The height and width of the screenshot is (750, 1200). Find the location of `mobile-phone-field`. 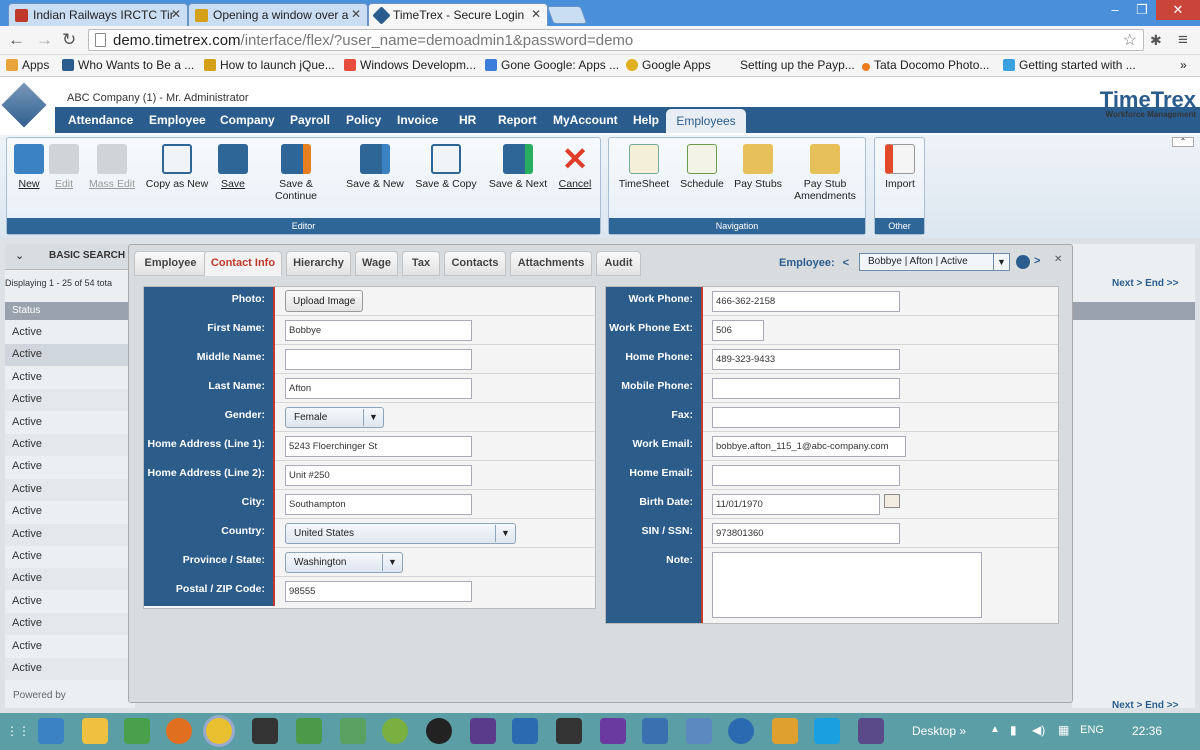

mobile-phone-field is located at coordinates (806, 388).